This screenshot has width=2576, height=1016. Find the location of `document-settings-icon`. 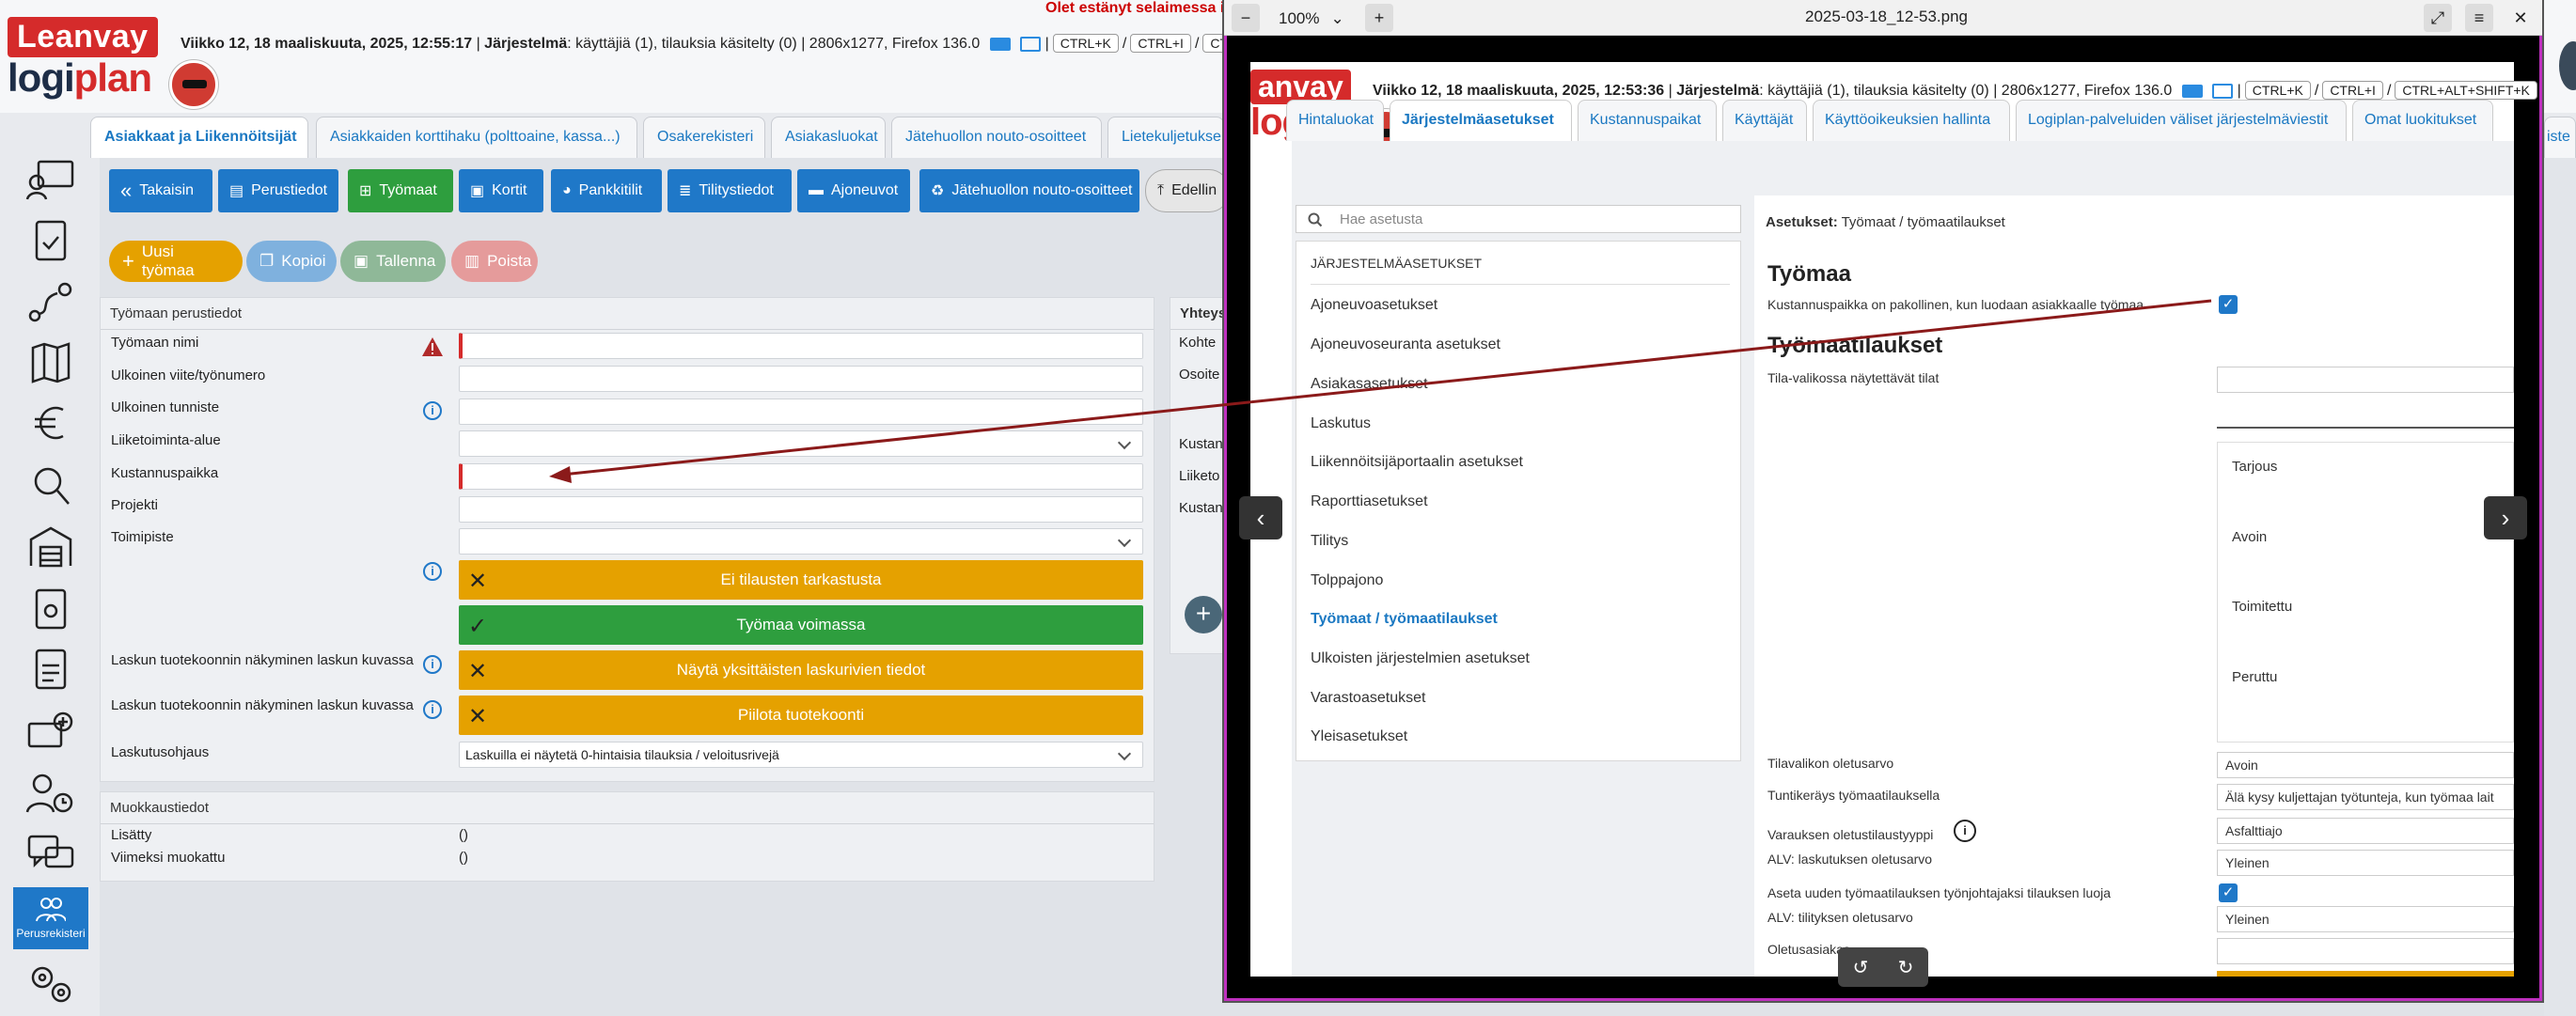

document-settings-icon is located at coordinates (51, 609).